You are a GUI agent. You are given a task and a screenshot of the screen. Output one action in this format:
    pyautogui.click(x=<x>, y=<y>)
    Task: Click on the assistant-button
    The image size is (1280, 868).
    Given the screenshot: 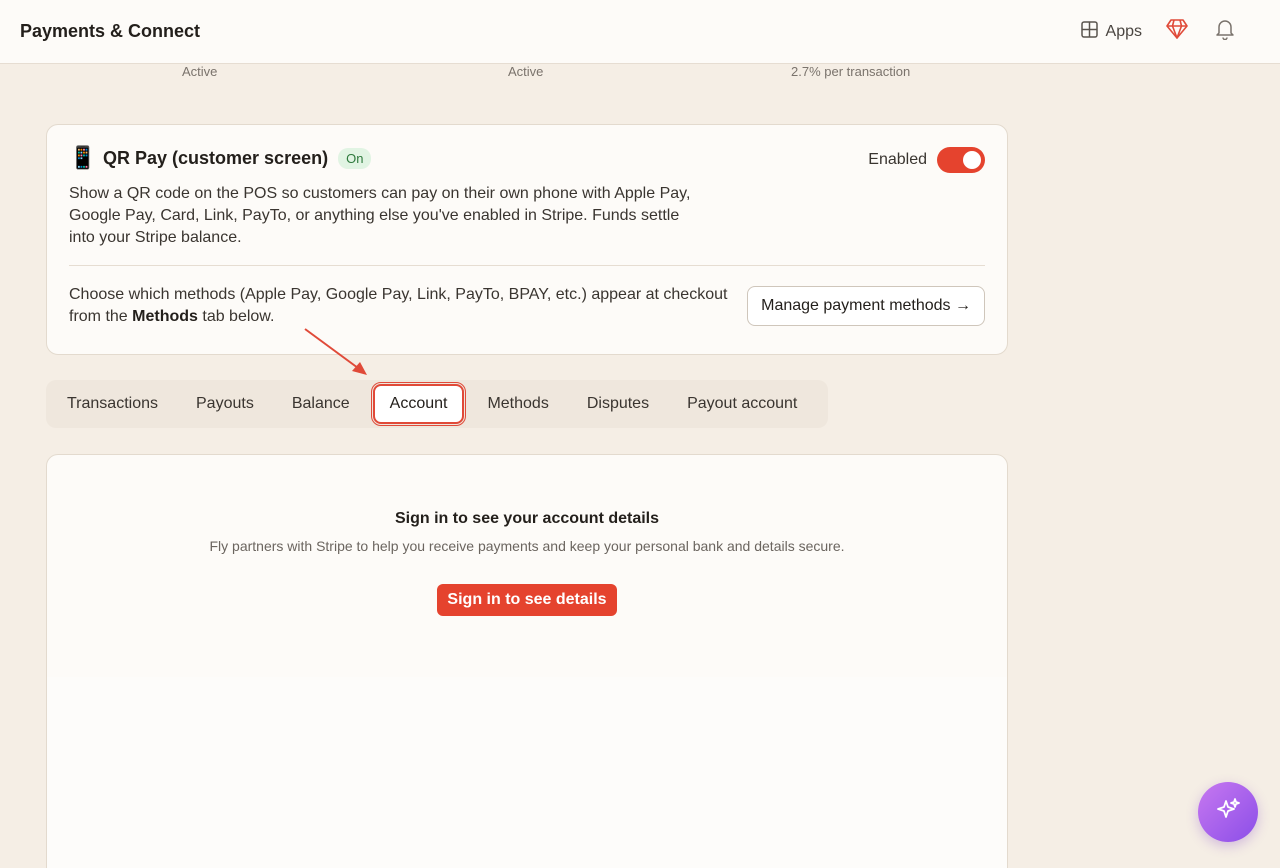 What is the action you would take?
    pyautogui.click(x=1228, y=812)
    